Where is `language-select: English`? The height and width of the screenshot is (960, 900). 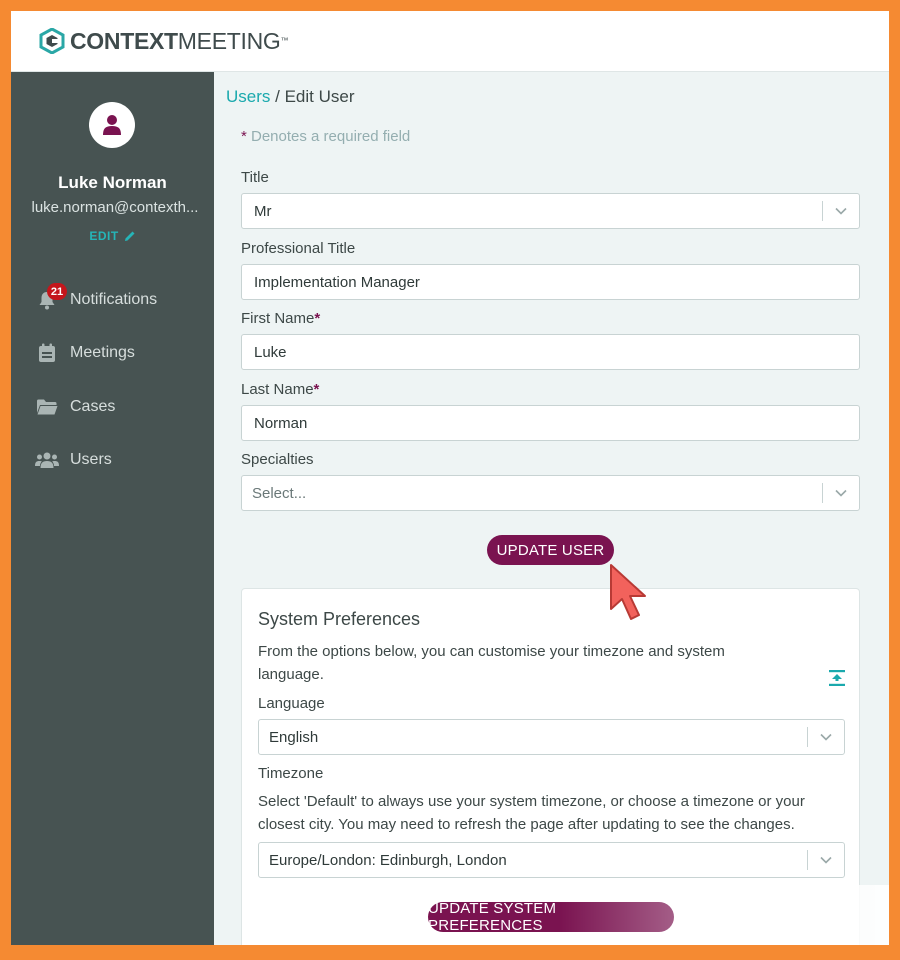
language-select: English is located at coordinates (551, 737).